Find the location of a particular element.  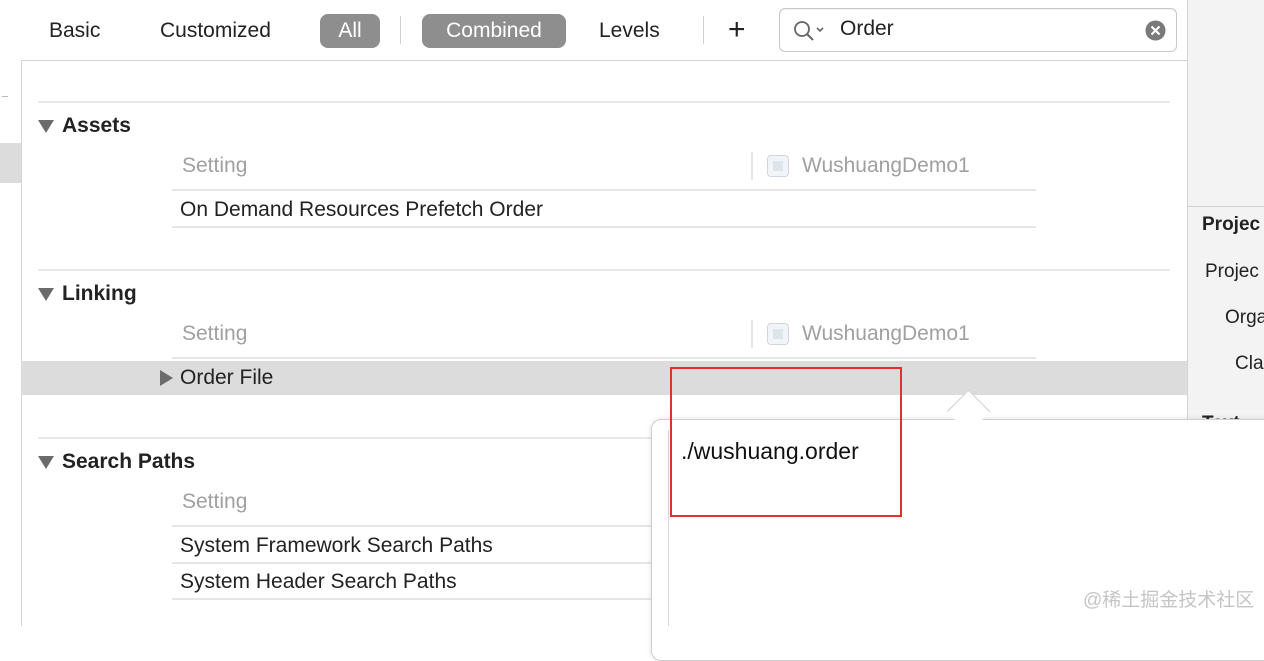

clear-search-icon is located at coordinates (1155, 30).